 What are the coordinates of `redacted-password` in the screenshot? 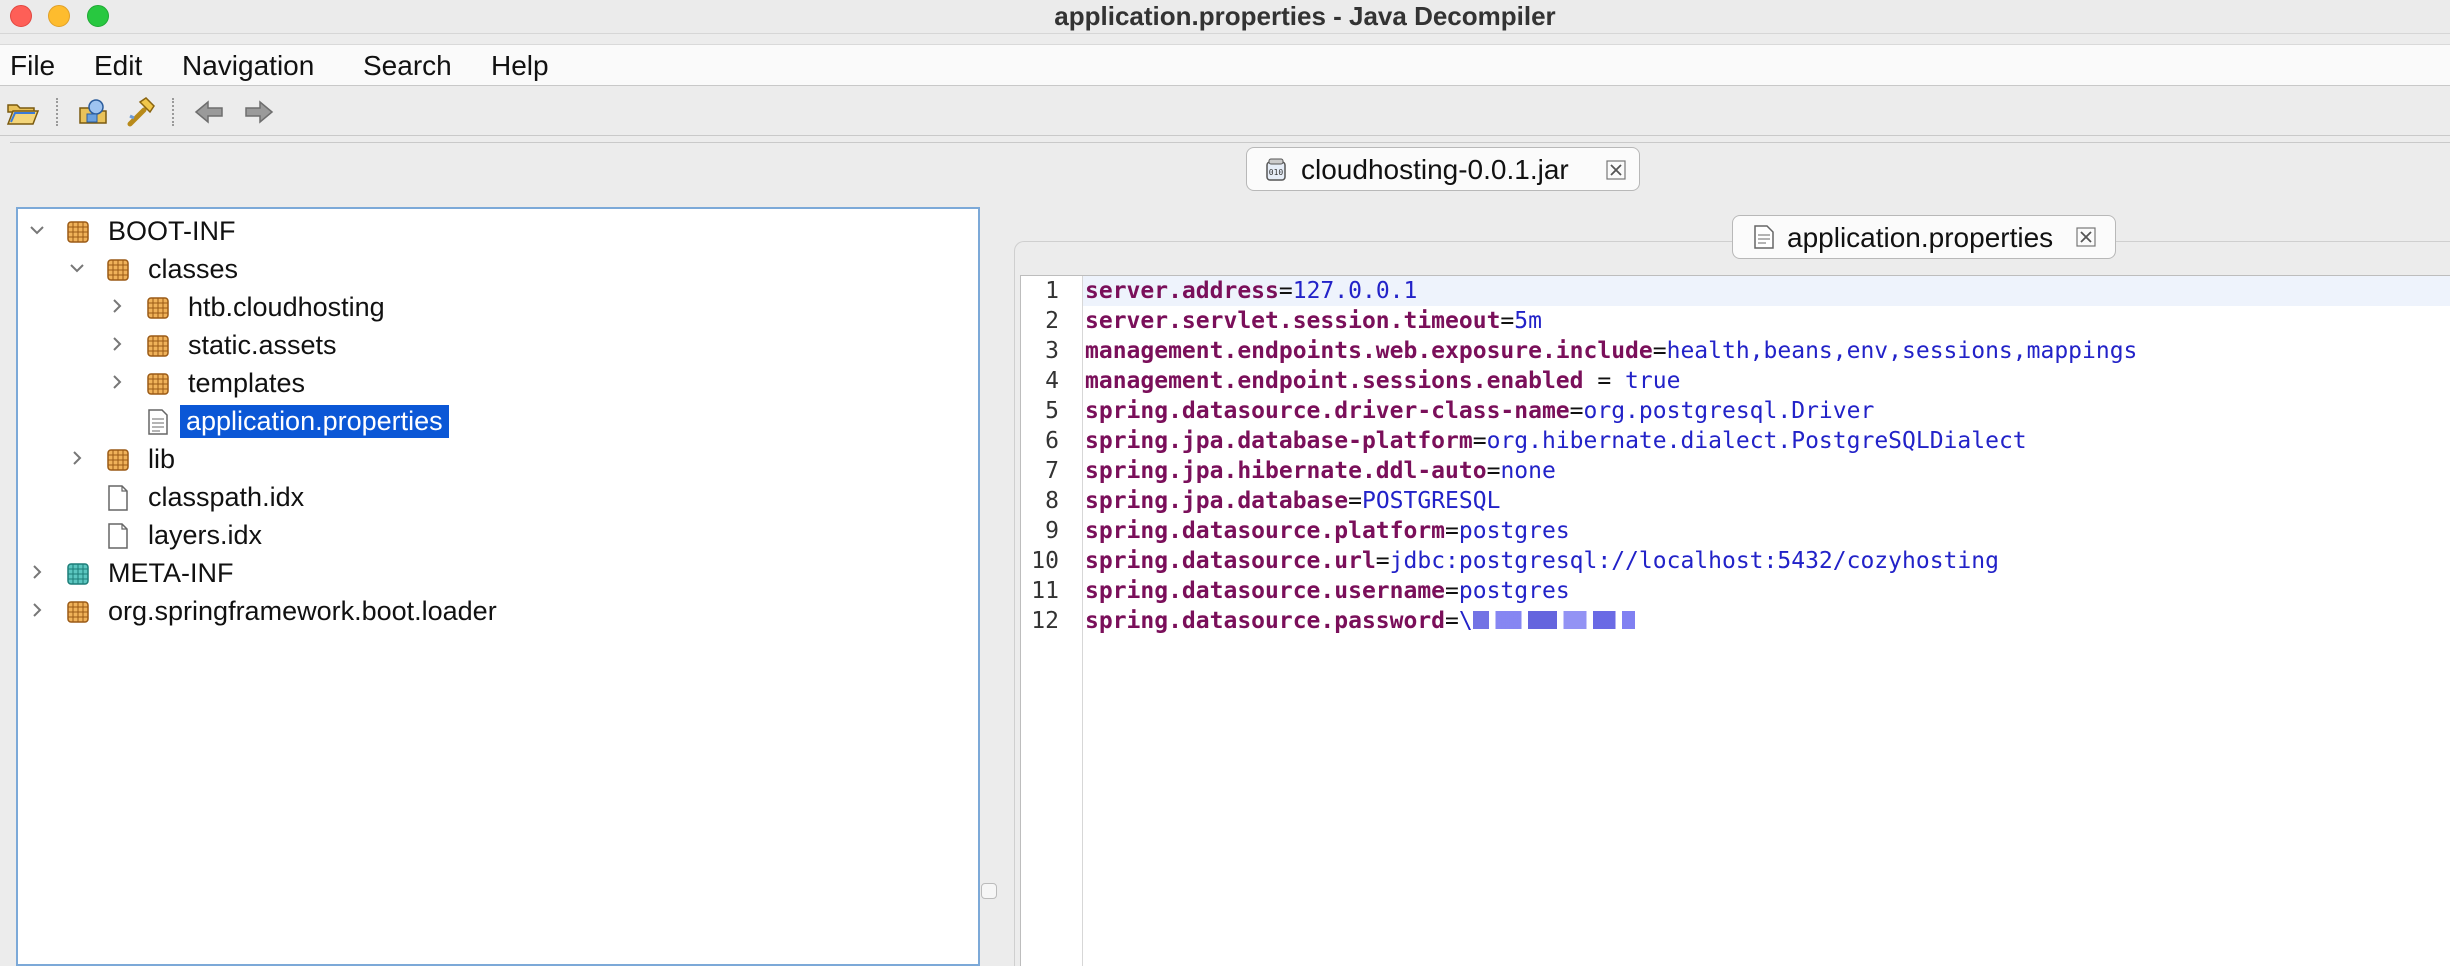 It's located at (1553, 619).